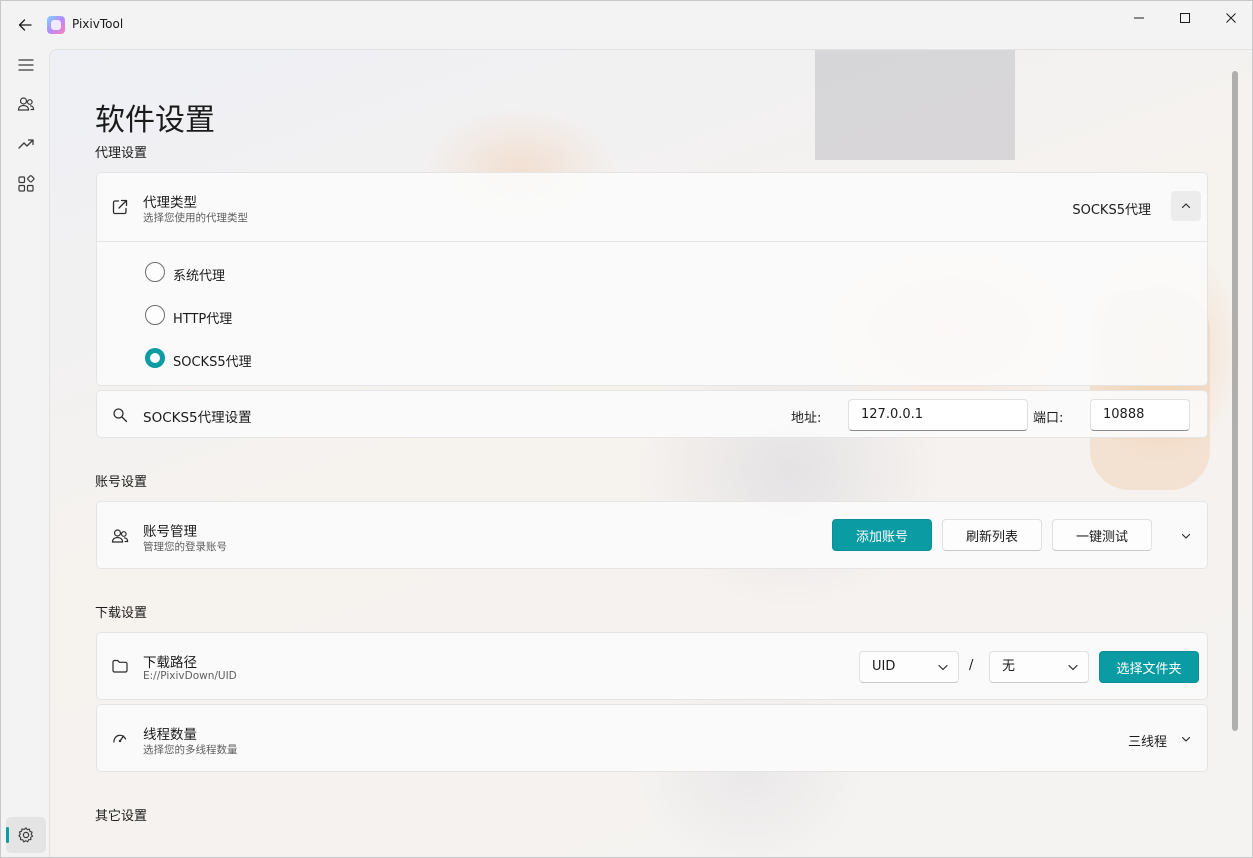 This screenshot has width=1253, height=858. I want to click on section-title-proxy: 代理设置, so click(121, 153).